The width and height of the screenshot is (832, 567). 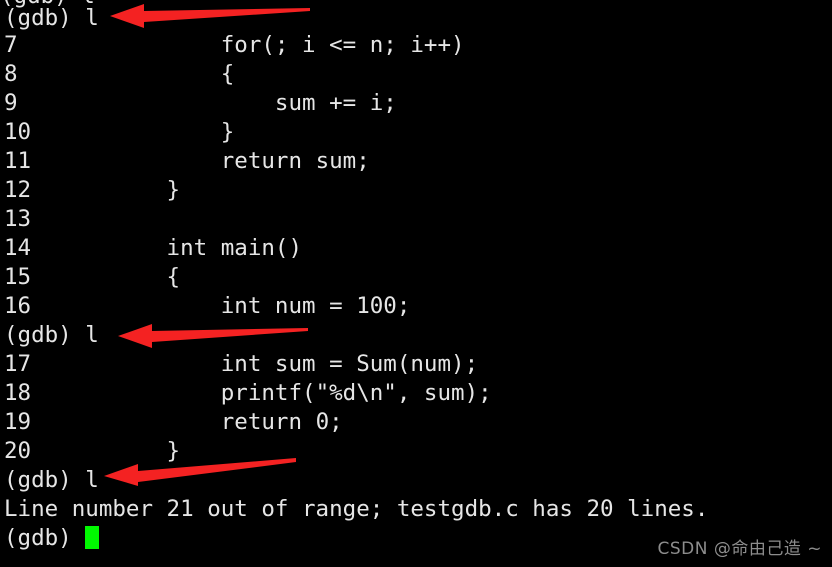 What do you see at coordinates (58, 219) in the screenshot?
I see `terminal-line-src-13: 13` at bounding box center [58, 219].